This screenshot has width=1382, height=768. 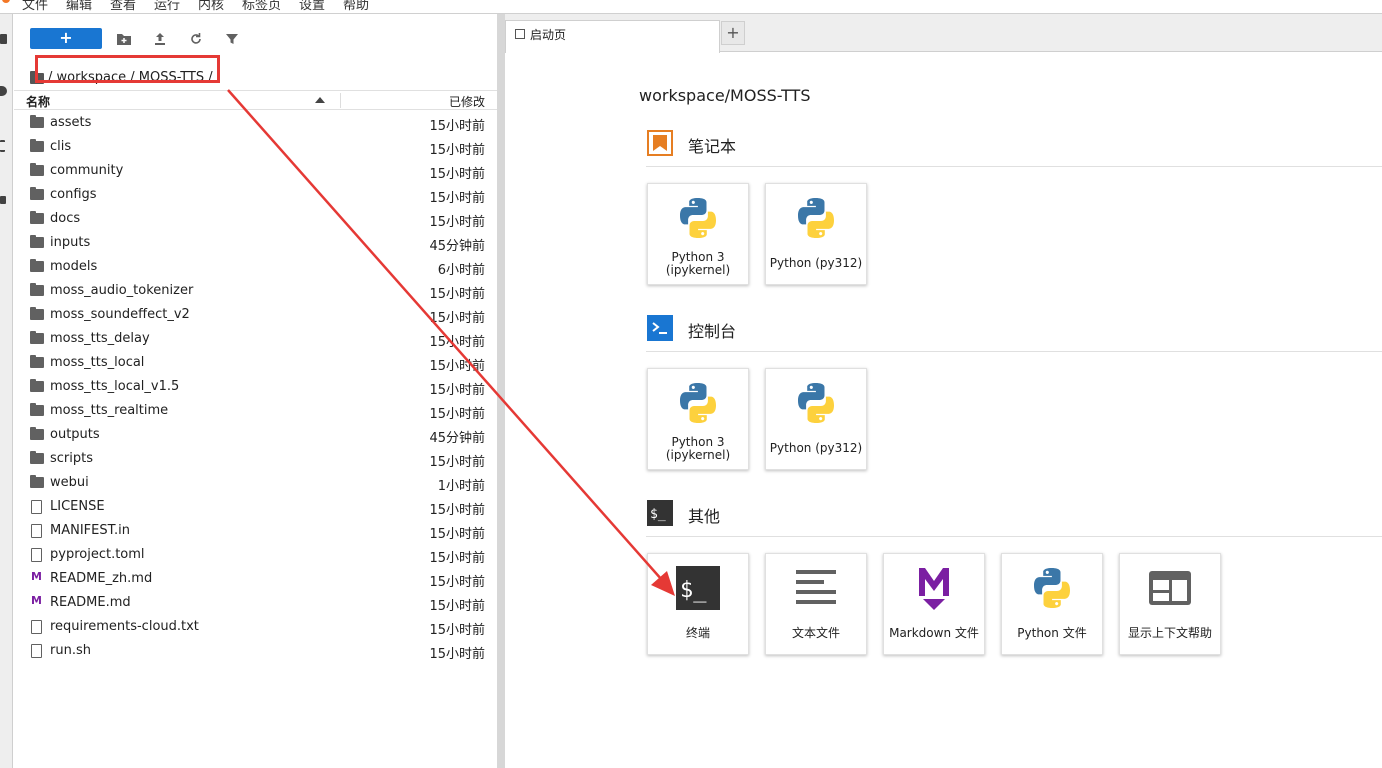 I want to click on other-card-markdown-file: Markdown 文件, so click(x=934, y=604).